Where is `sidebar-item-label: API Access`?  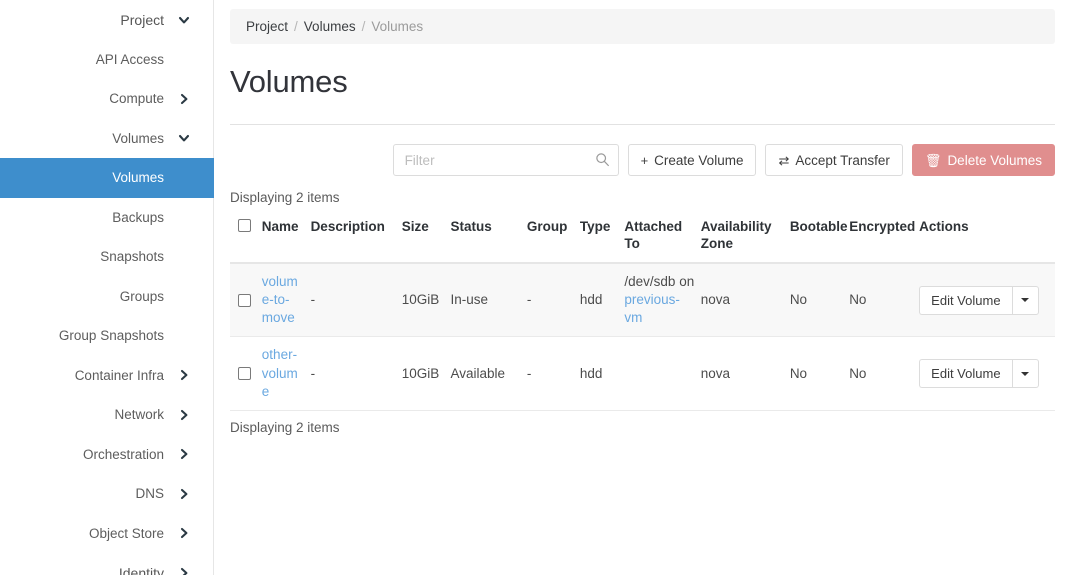
sidebar-item-label: API Access is located at coordinates (129, 59).